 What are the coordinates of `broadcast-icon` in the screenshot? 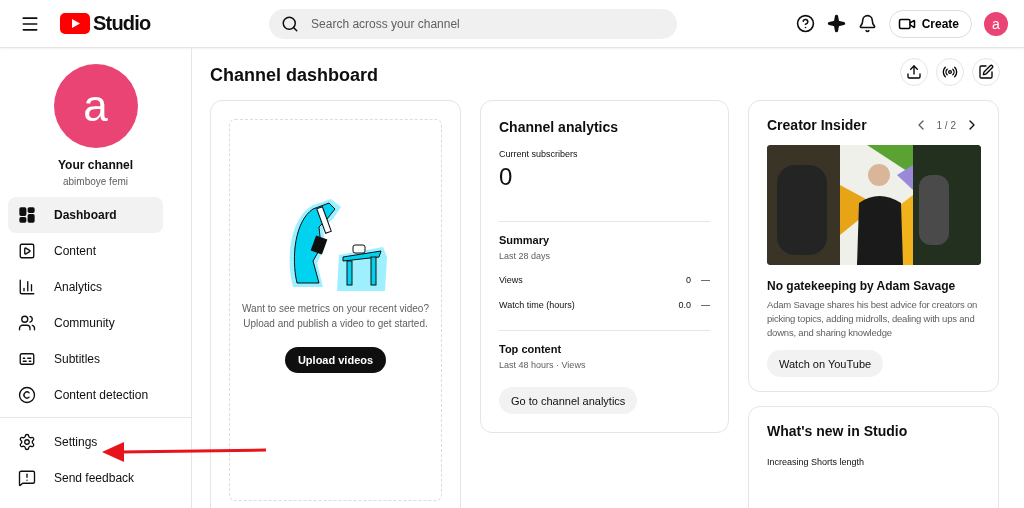 It's located at (950, 72).